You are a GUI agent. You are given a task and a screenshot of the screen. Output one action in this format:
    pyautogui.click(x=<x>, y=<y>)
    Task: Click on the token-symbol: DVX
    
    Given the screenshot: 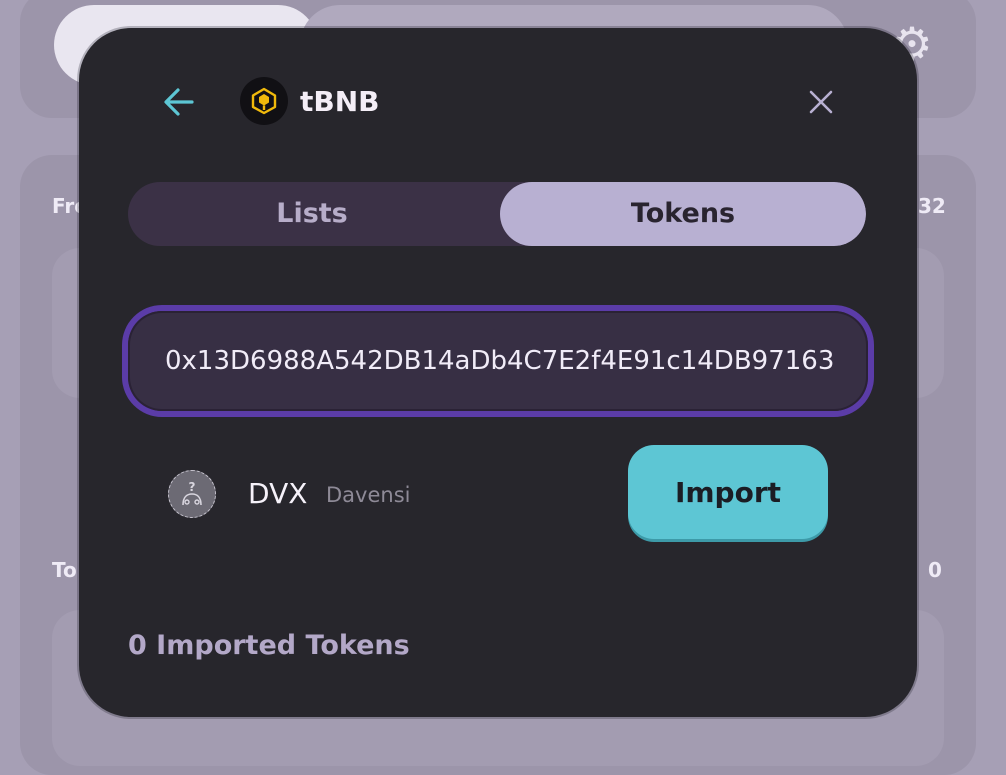 What is the action you would take?
    pyautogui.click(x=278, y=493)
    